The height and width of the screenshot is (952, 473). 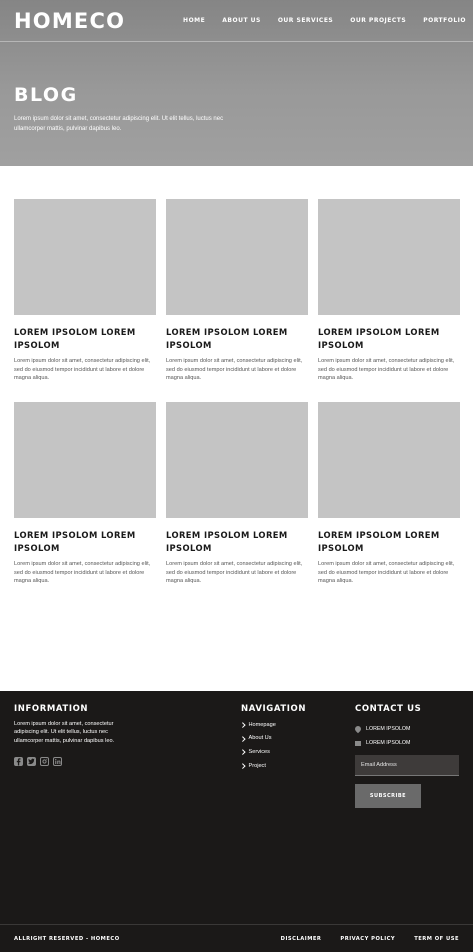 I want to click on twitter-icon, so click(x=31, y=761).